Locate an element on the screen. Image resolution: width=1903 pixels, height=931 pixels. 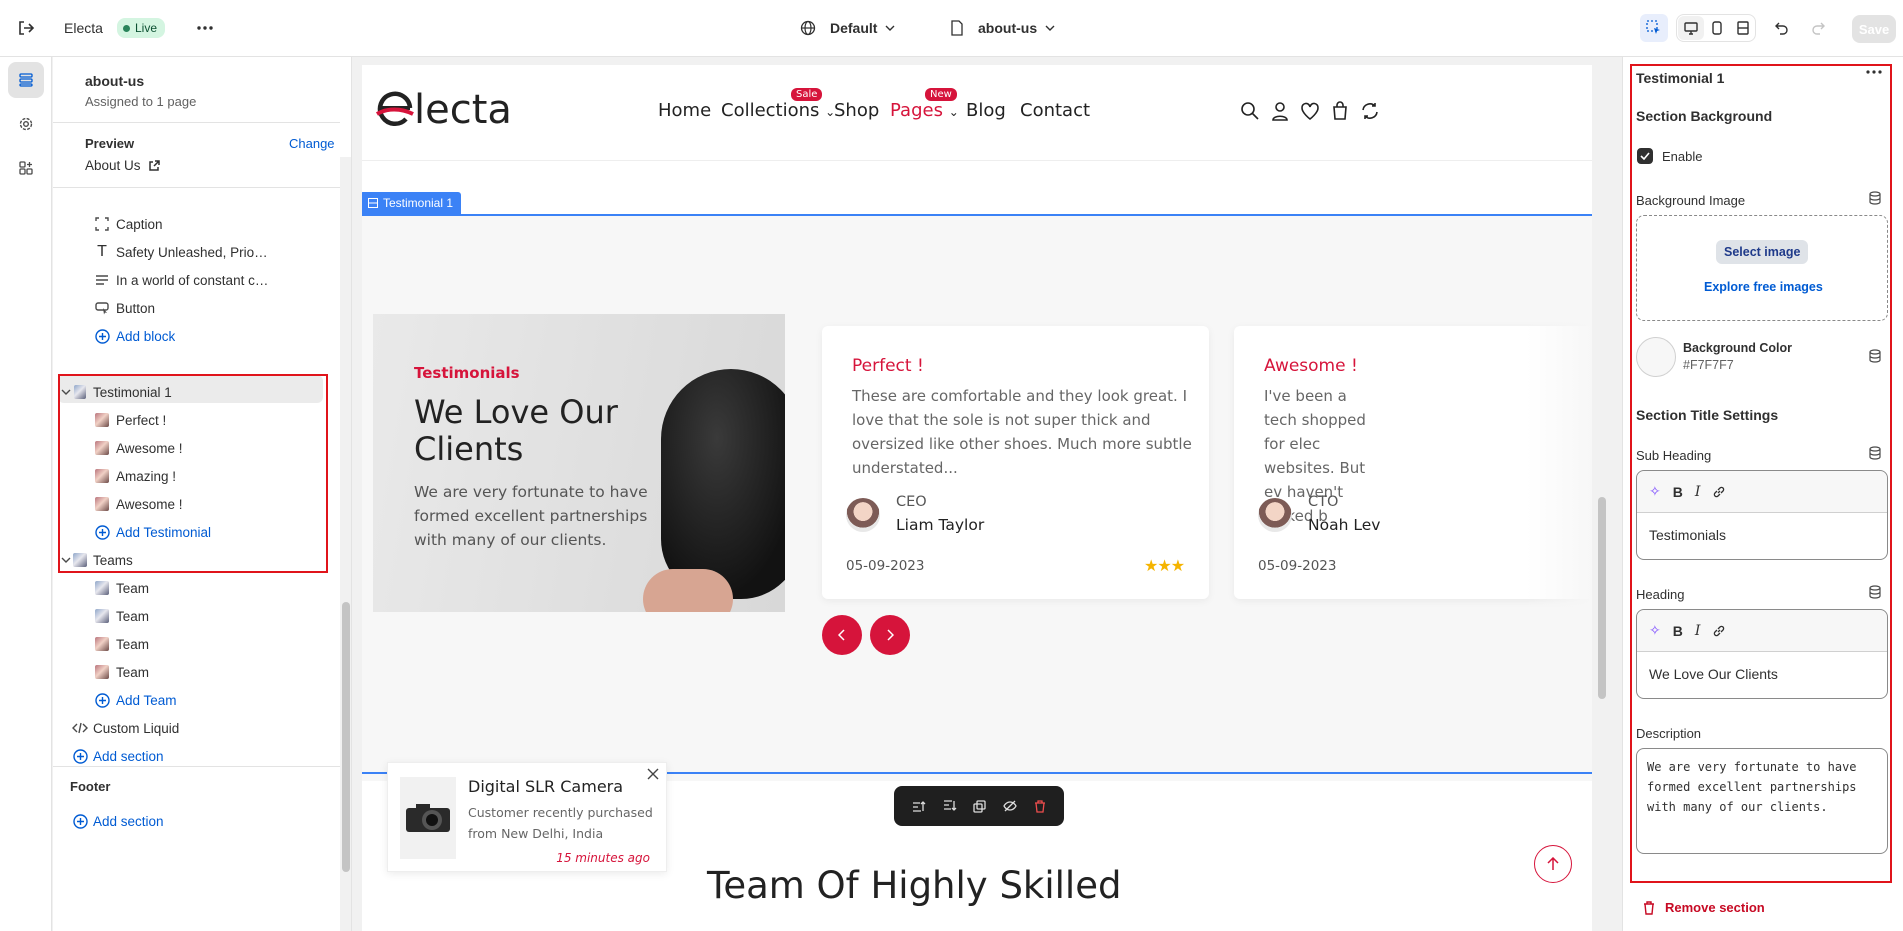
mobile-icon is located at coordinates (1717, 28).